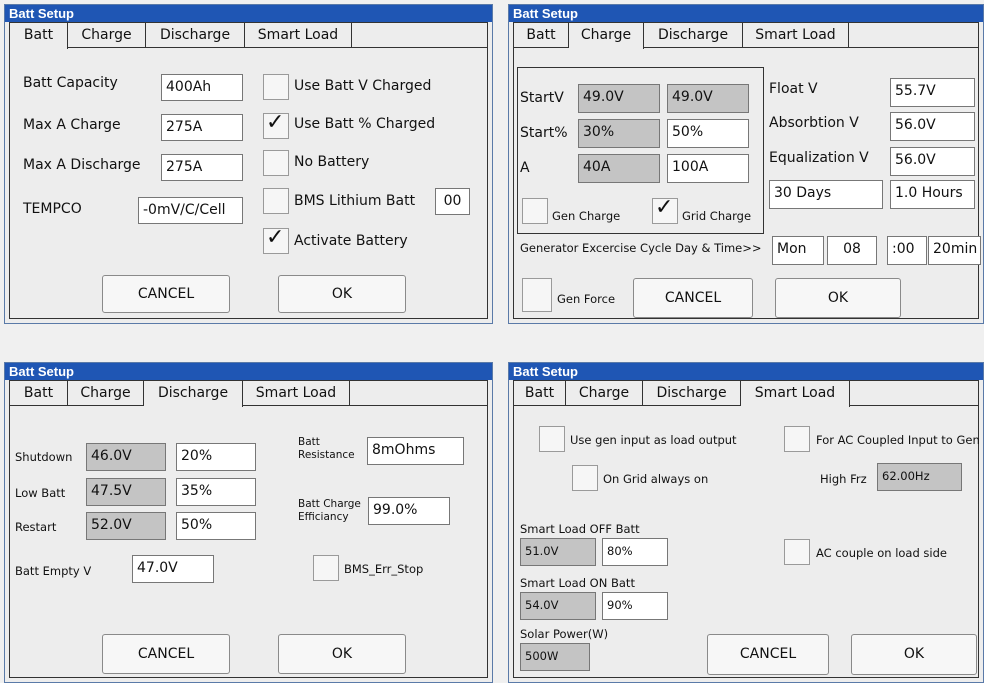 This screenshot has width=984, height=683. Describe the element at coordinates (641, 248) in the screenshot. I see `generator-cycle-label: Generator Excercise Cycle Day & Time>>` at that location.